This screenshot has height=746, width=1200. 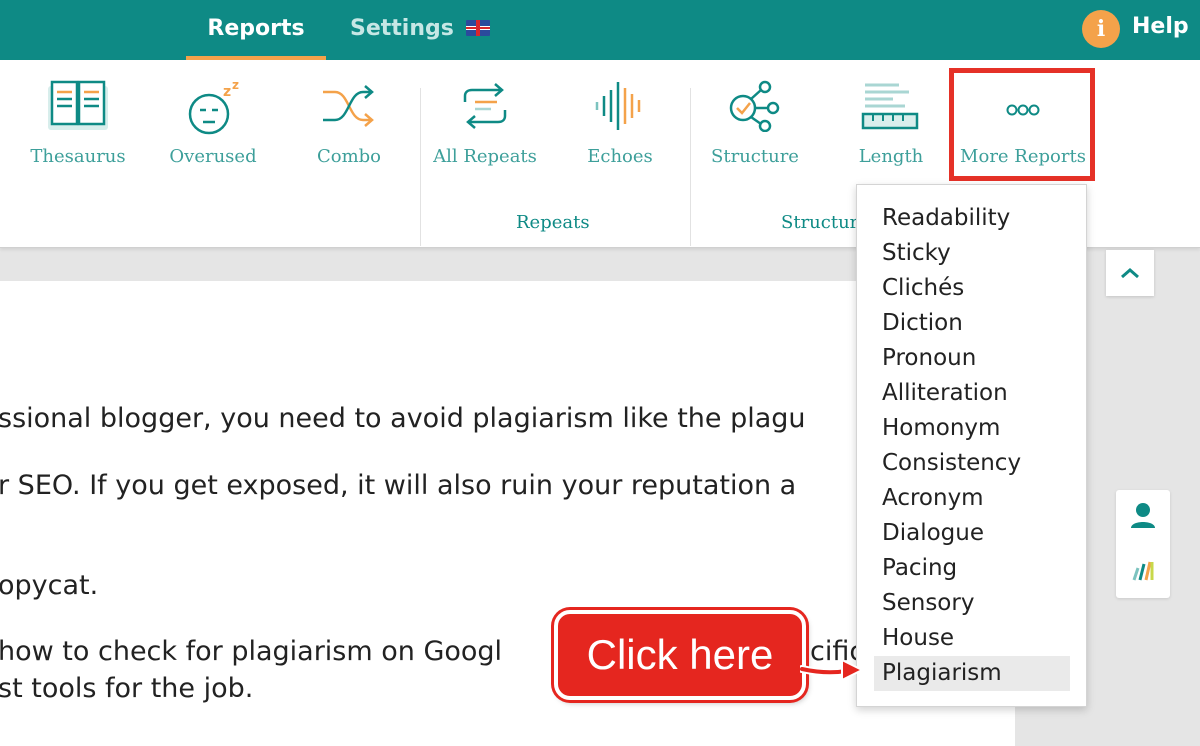 What do you see at coordinates (972, 498) in the screenshot?
I see `menu-item-acronym: Acronym` at bounding box center [972, 498].